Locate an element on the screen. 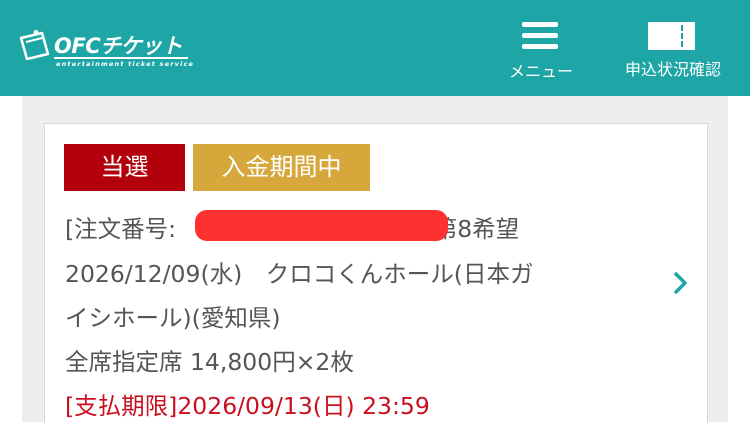 The width and height of the screenshot is (750, 423). lottery-won-badge: 当選 is located at coordinates (124, 167).